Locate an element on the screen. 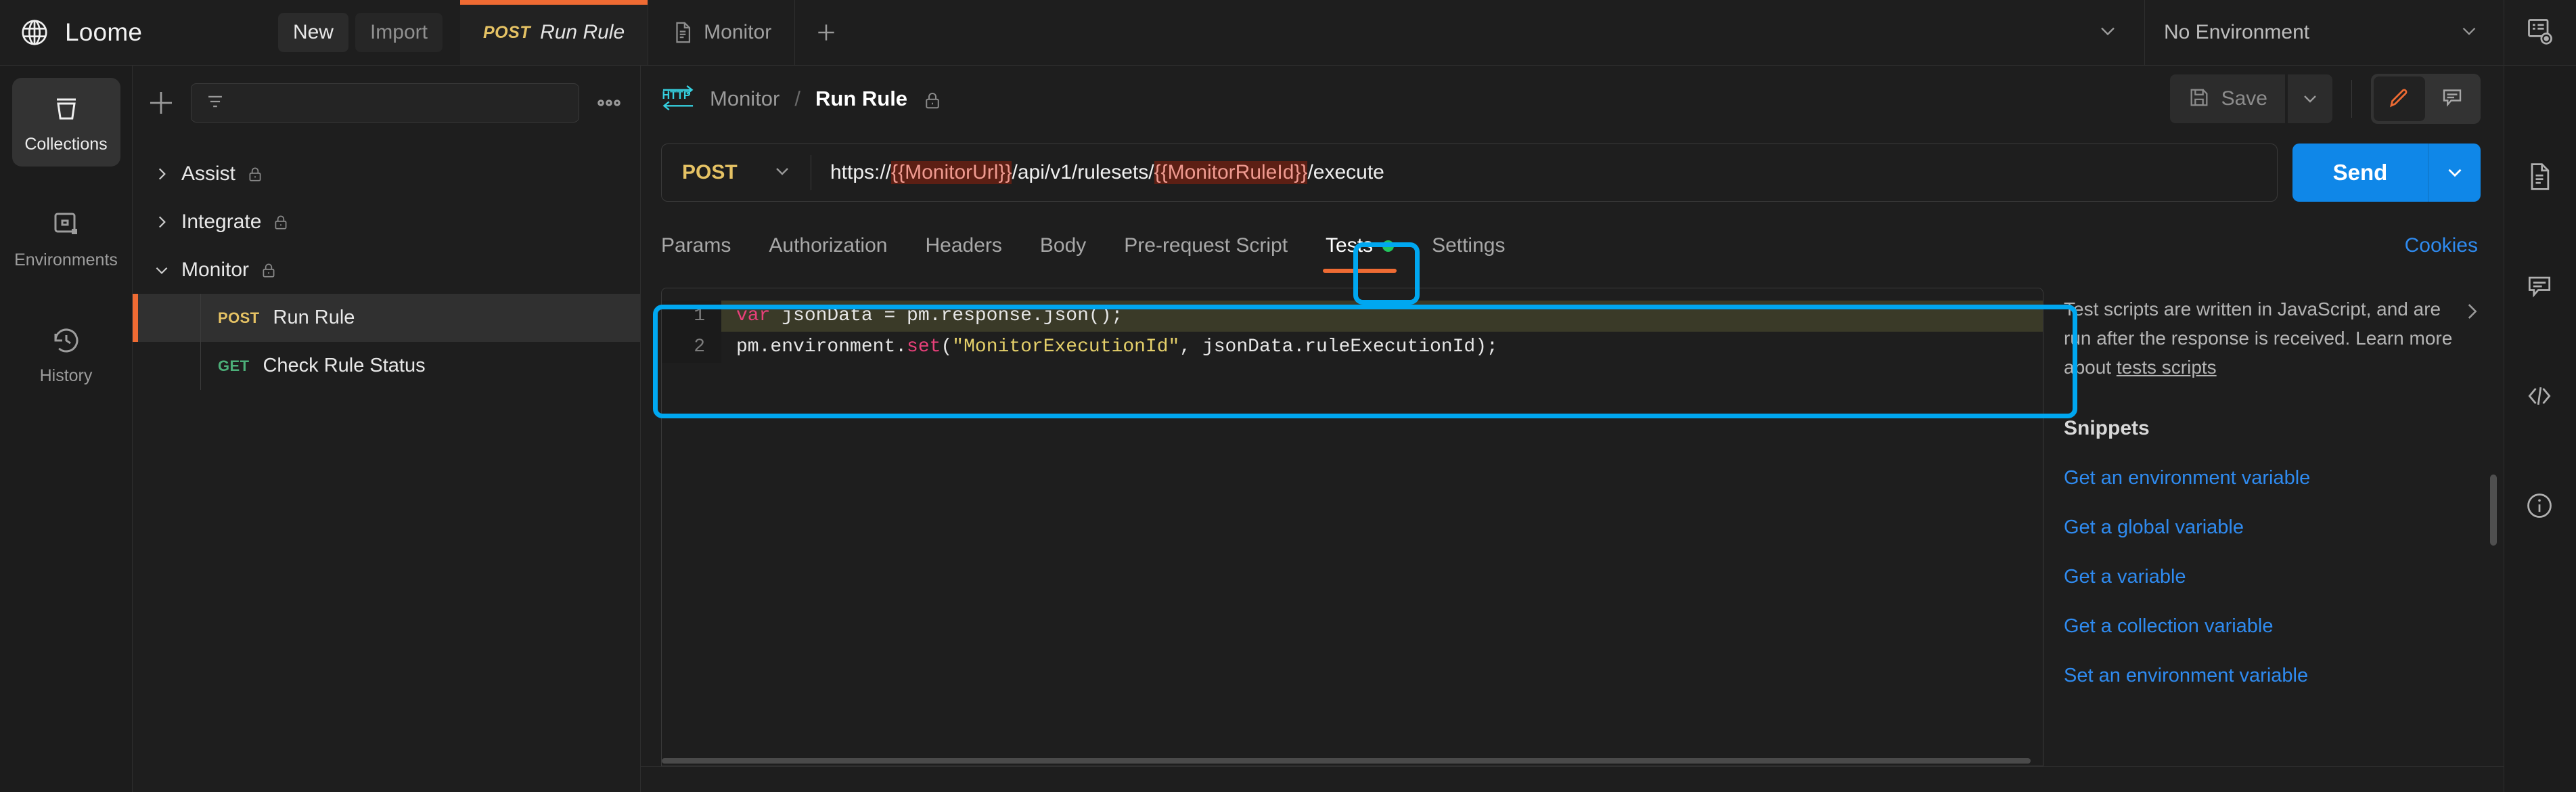  document-icon is located at coordinates (2541, 178).